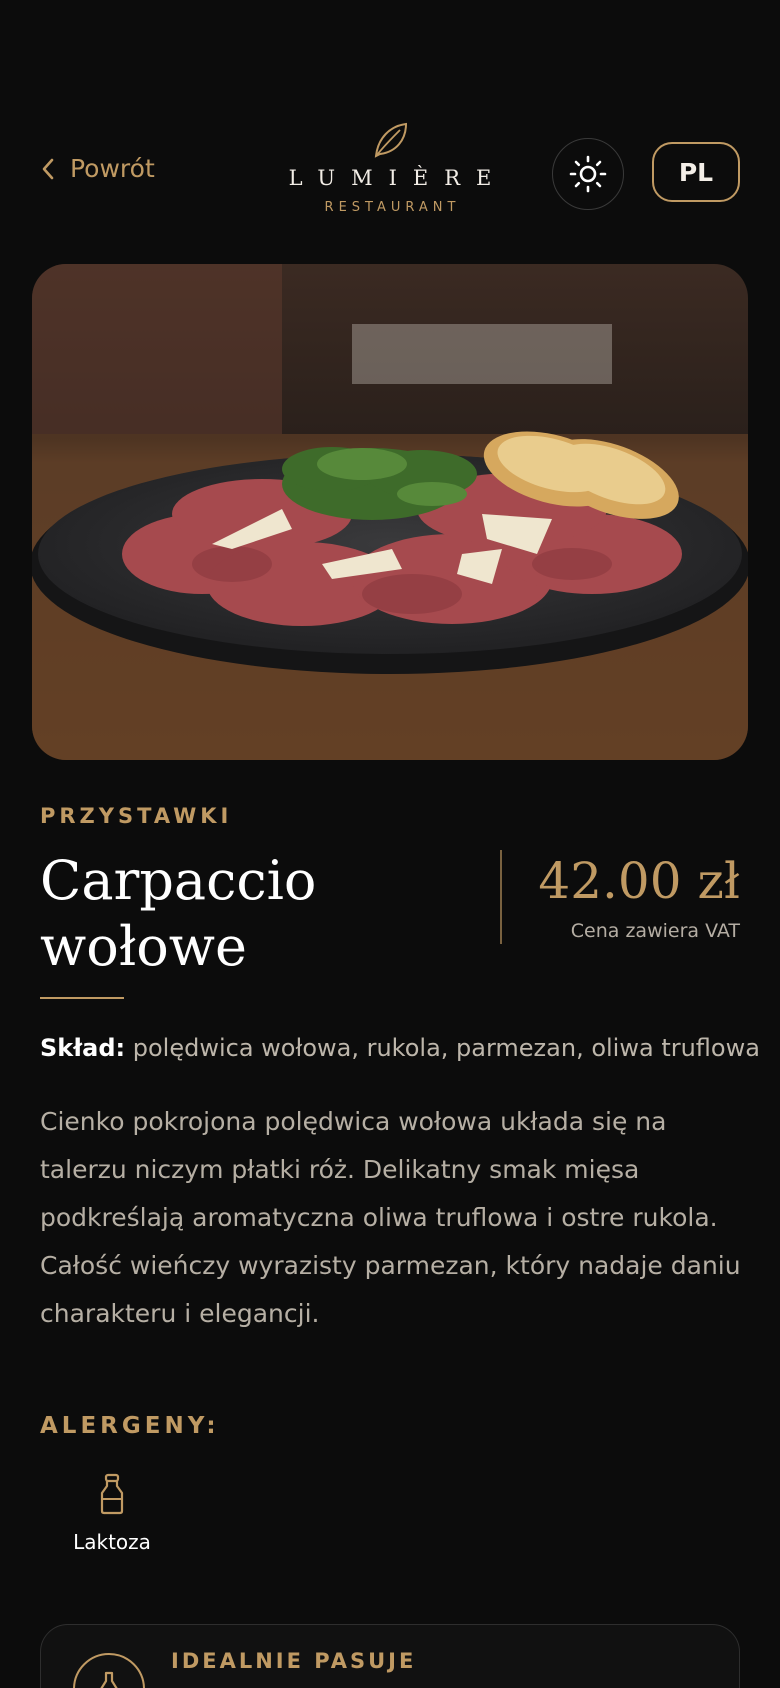 The height and width of the screenshot is (1688, 780). Describe the element at coordinates (294, 1661) in the screenshot. I see `pairing-title: IDEALNIE PASUJE` at that location.